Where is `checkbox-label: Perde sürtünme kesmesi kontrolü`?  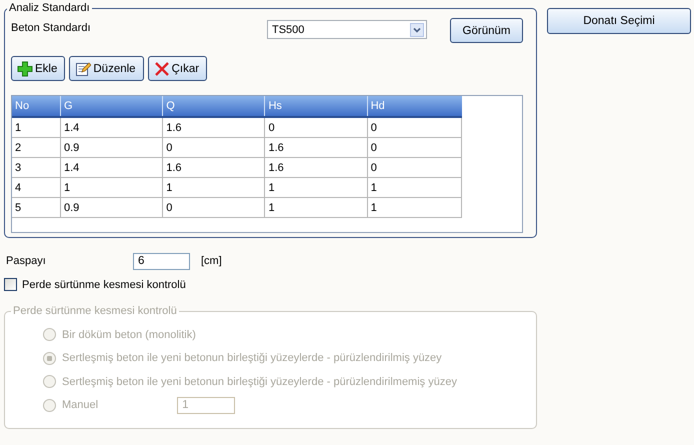
checkbox-label: Perde sürtünme kesmesi kontrolü is located at coordinates (104, 284).